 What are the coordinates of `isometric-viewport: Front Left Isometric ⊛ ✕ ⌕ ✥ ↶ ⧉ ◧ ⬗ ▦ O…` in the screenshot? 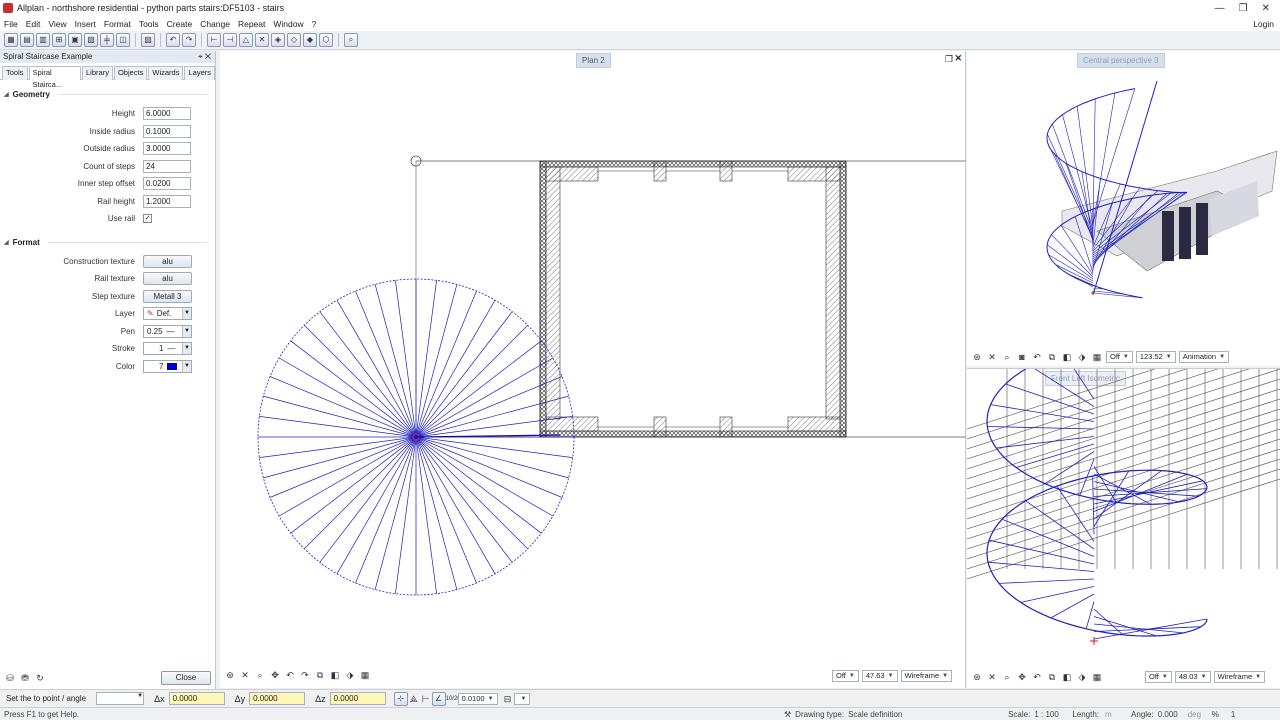 It's located at (1123, 528).